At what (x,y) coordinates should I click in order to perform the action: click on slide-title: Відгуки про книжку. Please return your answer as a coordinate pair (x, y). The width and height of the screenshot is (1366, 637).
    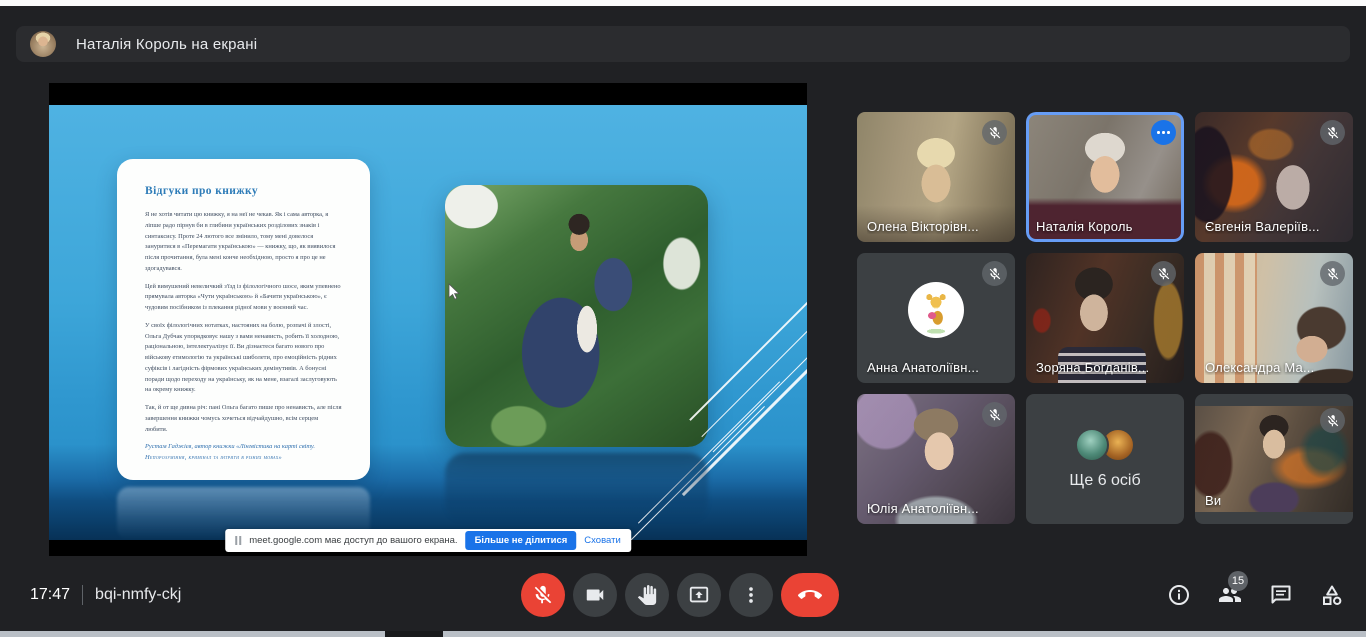
    Looking at the image, I should click on (202, 191).